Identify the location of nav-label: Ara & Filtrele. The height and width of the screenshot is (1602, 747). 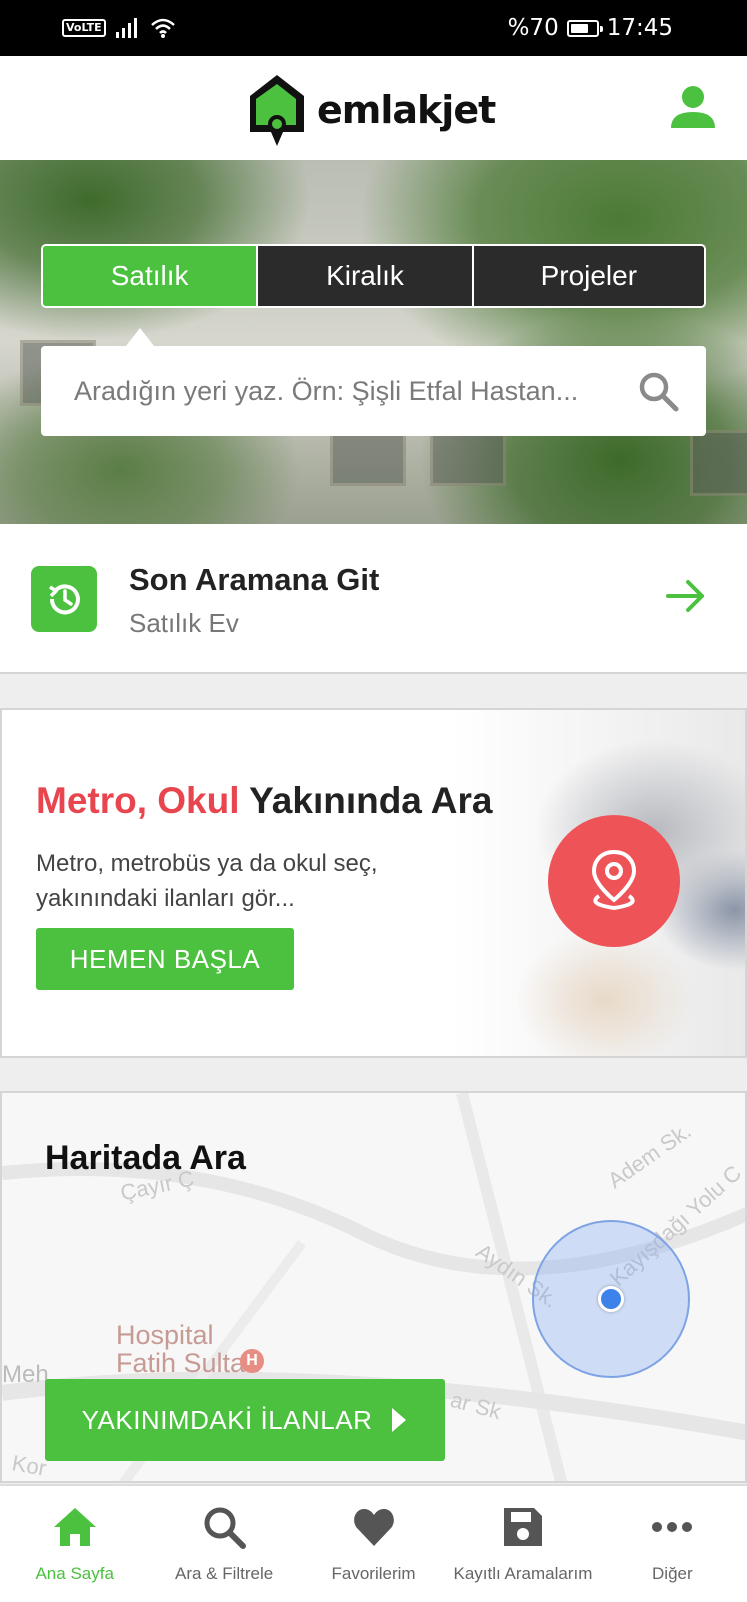
(224, 1573).